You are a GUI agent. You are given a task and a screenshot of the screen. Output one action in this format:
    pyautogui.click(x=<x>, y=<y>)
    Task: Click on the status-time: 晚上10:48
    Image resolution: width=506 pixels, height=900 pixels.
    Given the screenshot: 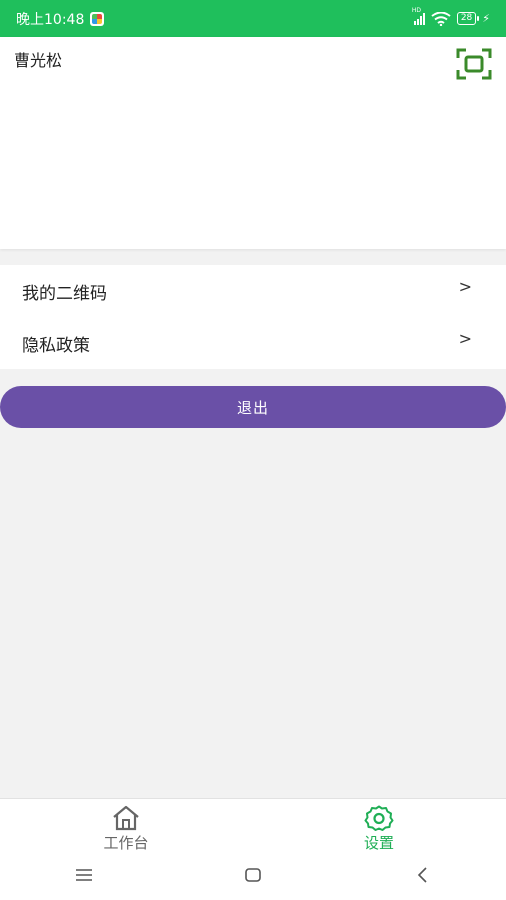 What is the action you would take?
    pyautogui.click(x=50, y=19)
    